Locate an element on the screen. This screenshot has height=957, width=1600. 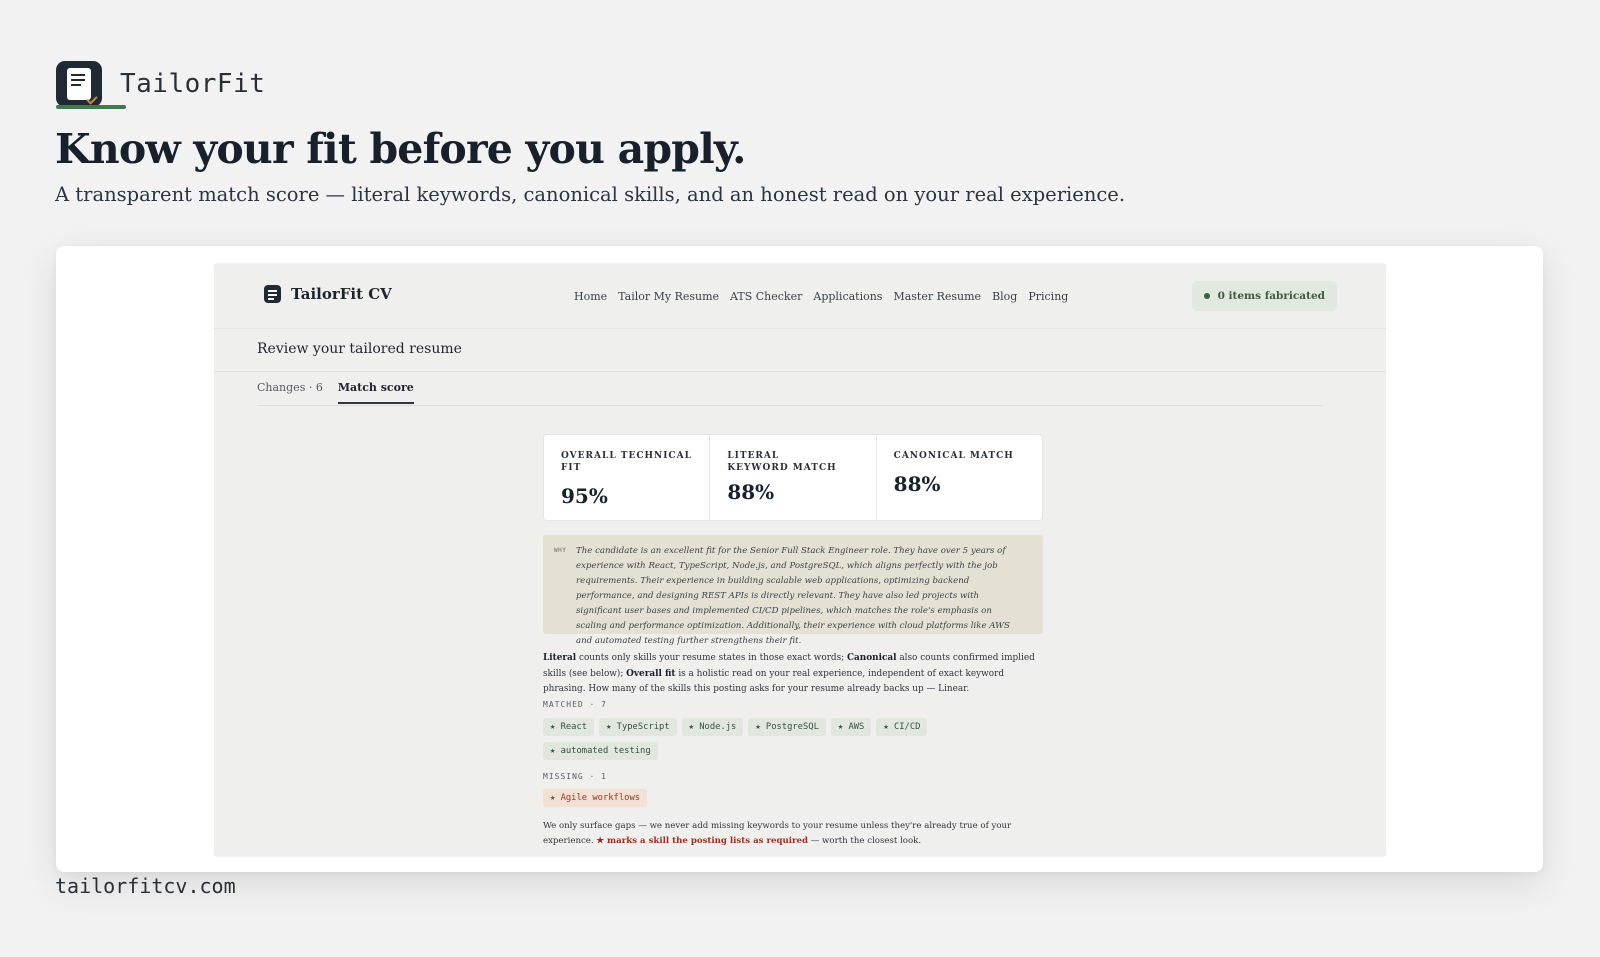
missing-skill-chip: ★ Agile workflows is located at coordinates (595, 798).